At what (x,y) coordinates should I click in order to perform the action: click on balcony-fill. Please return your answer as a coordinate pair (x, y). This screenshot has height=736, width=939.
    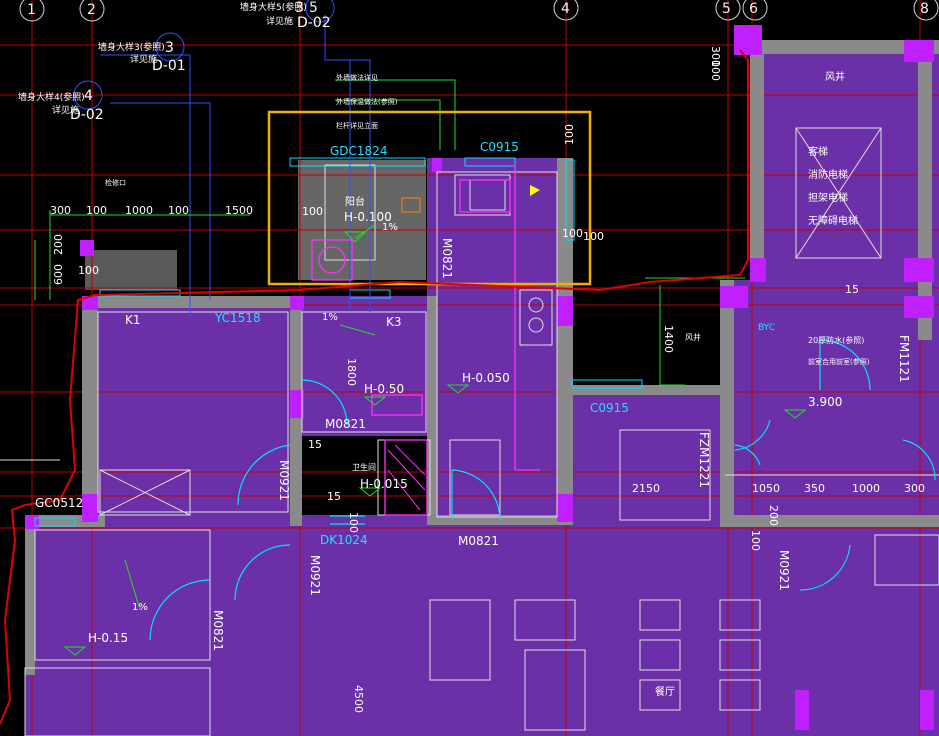
    Looking at the image, I should click on (362, 220).